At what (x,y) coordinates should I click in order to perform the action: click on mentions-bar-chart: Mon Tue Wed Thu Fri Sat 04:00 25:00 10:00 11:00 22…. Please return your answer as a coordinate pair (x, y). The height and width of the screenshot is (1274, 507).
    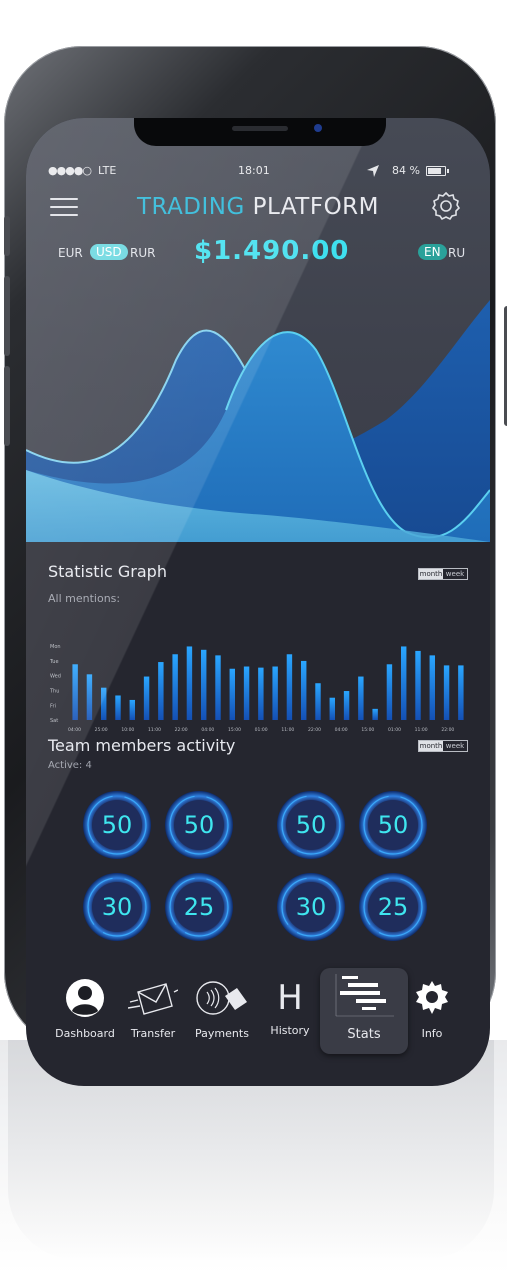
    Looking at the image, I should click on (256, 688).